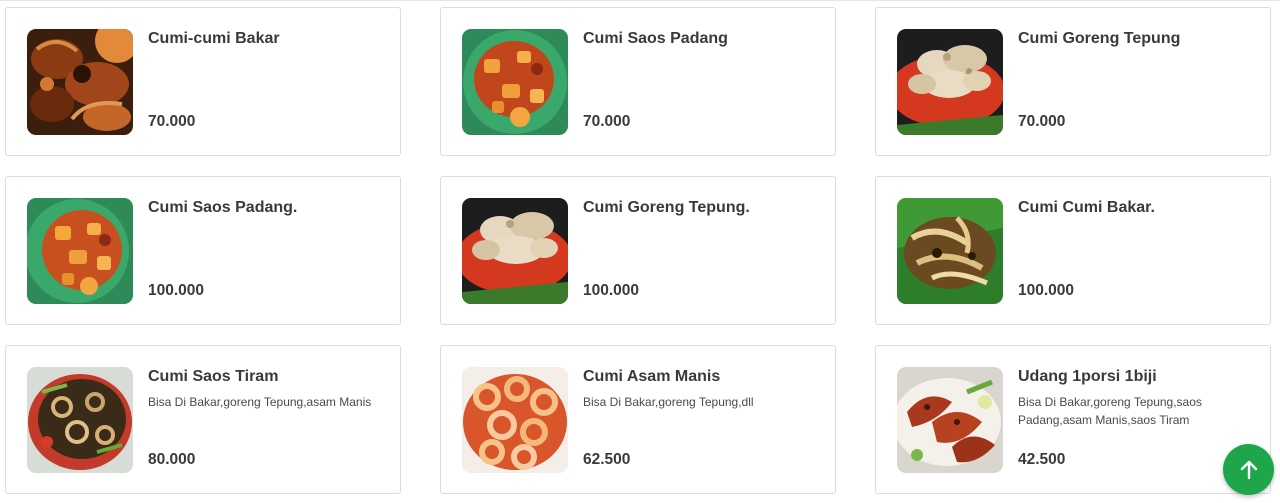 The height and width of the screenshot is (503, 1280). What do you see at coordinates (638, 81) in the screenshot?
I see `menu-item-card: Cumi Saos Padang 70.000` at bounding box center [638, 81].